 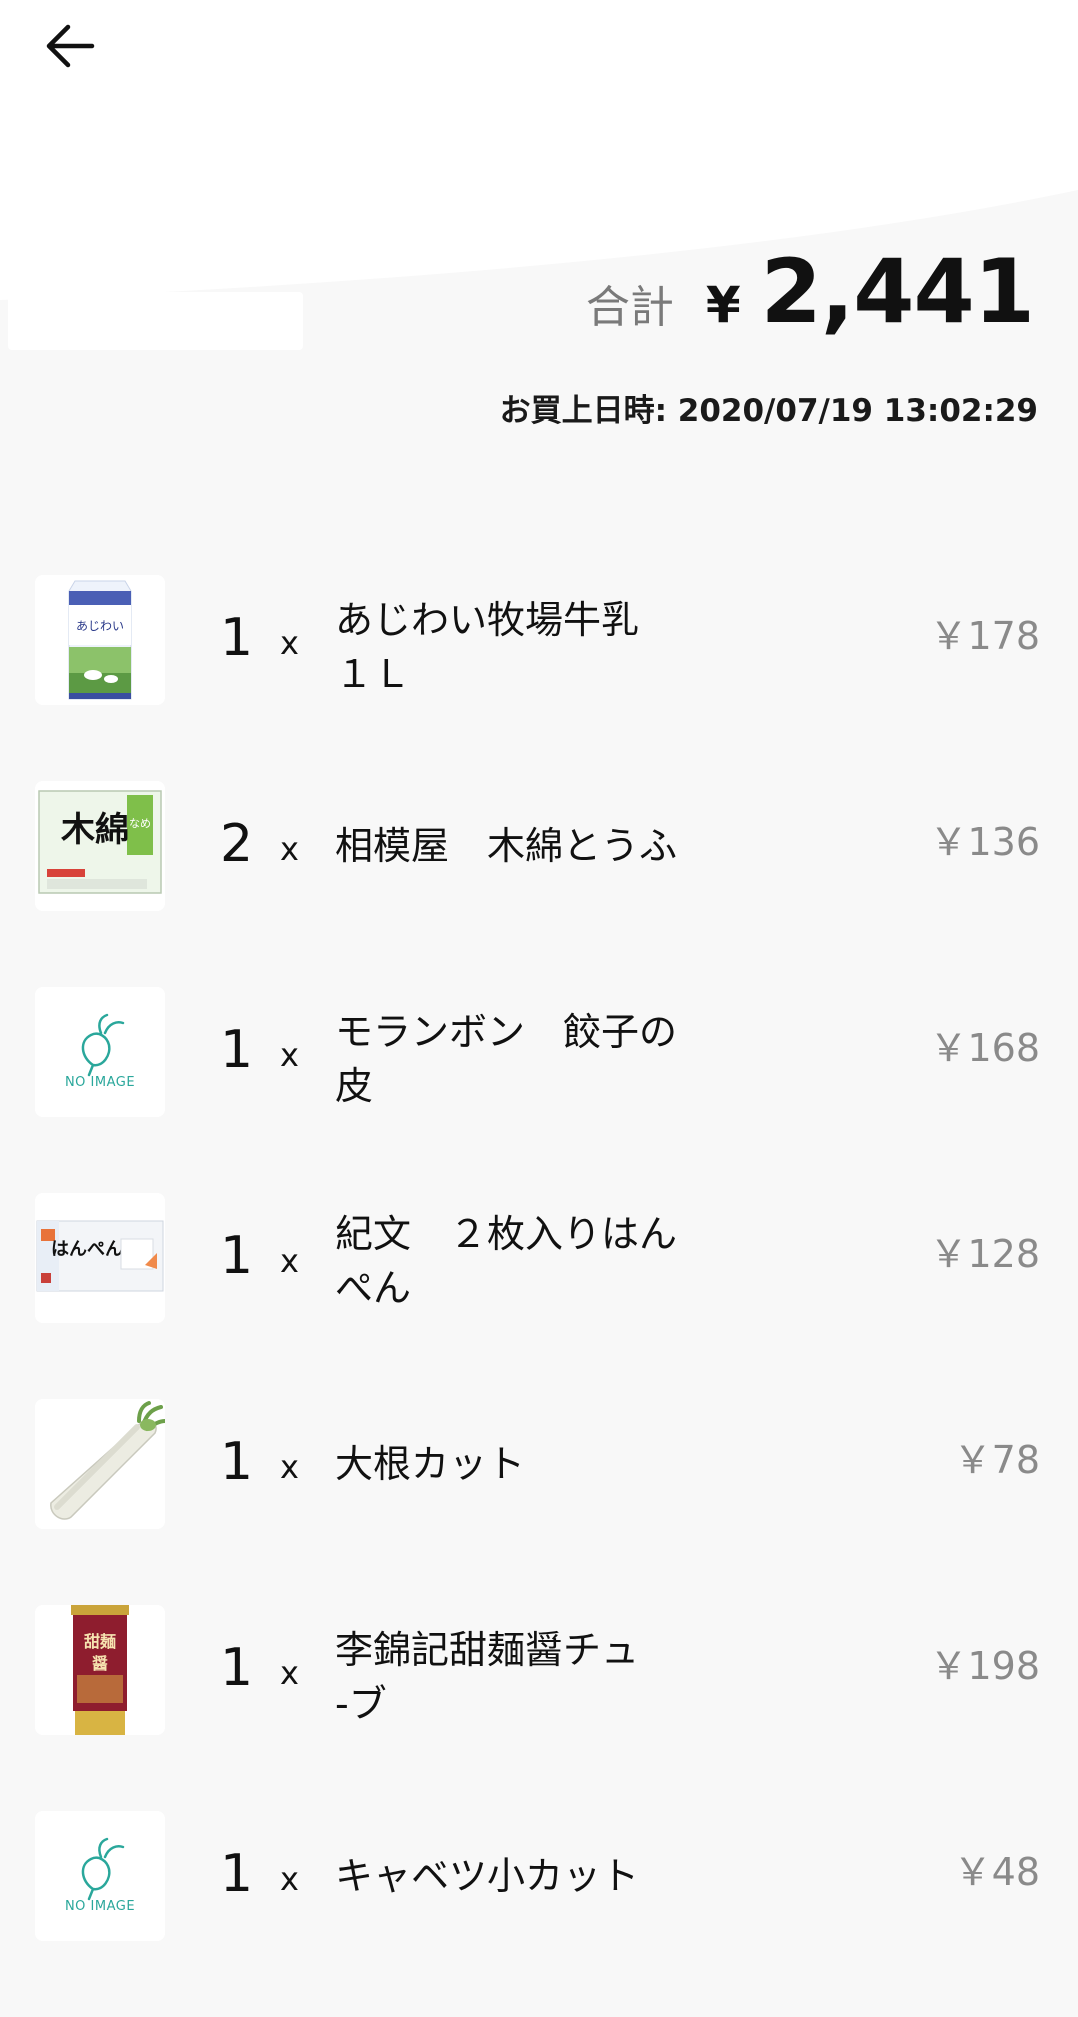 What do you see at coordinates (984, 1666) in the screenshot?
I see `item-price: ￥198` at bounding box center [984, 1666].